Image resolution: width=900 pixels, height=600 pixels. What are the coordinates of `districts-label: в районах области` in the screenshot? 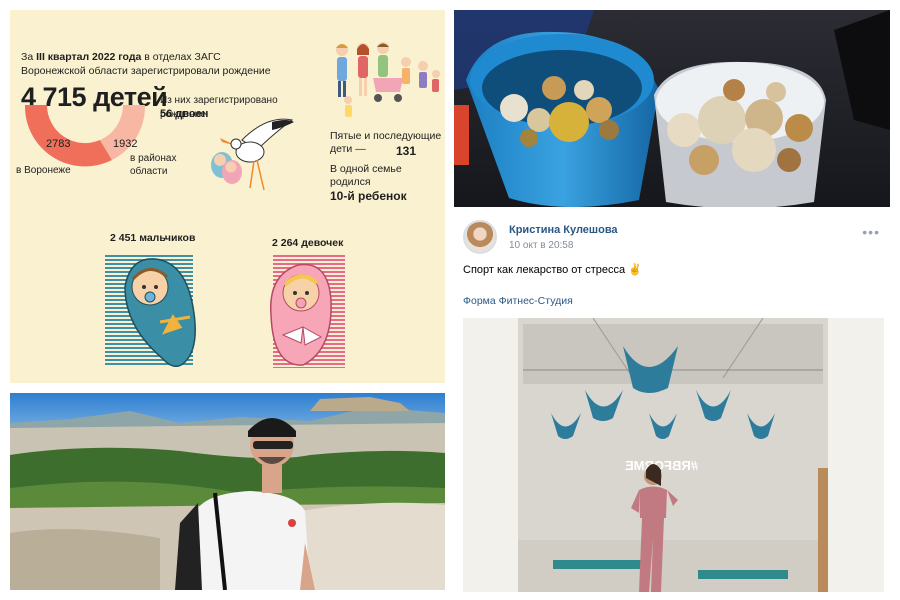 It's located at (153, 165).